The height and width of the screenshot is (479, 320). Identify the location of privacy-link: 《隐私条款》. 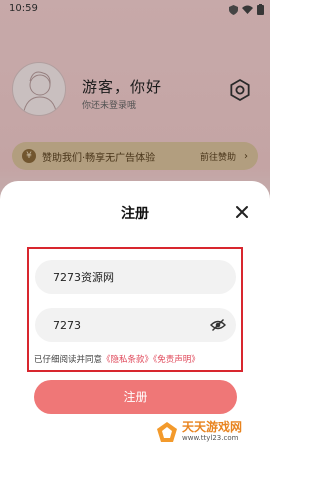
(127, 360).